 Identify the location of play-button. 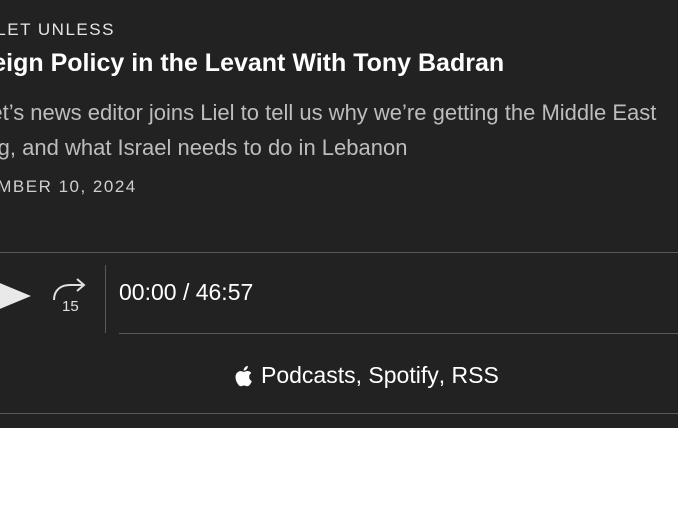
(16, 296).